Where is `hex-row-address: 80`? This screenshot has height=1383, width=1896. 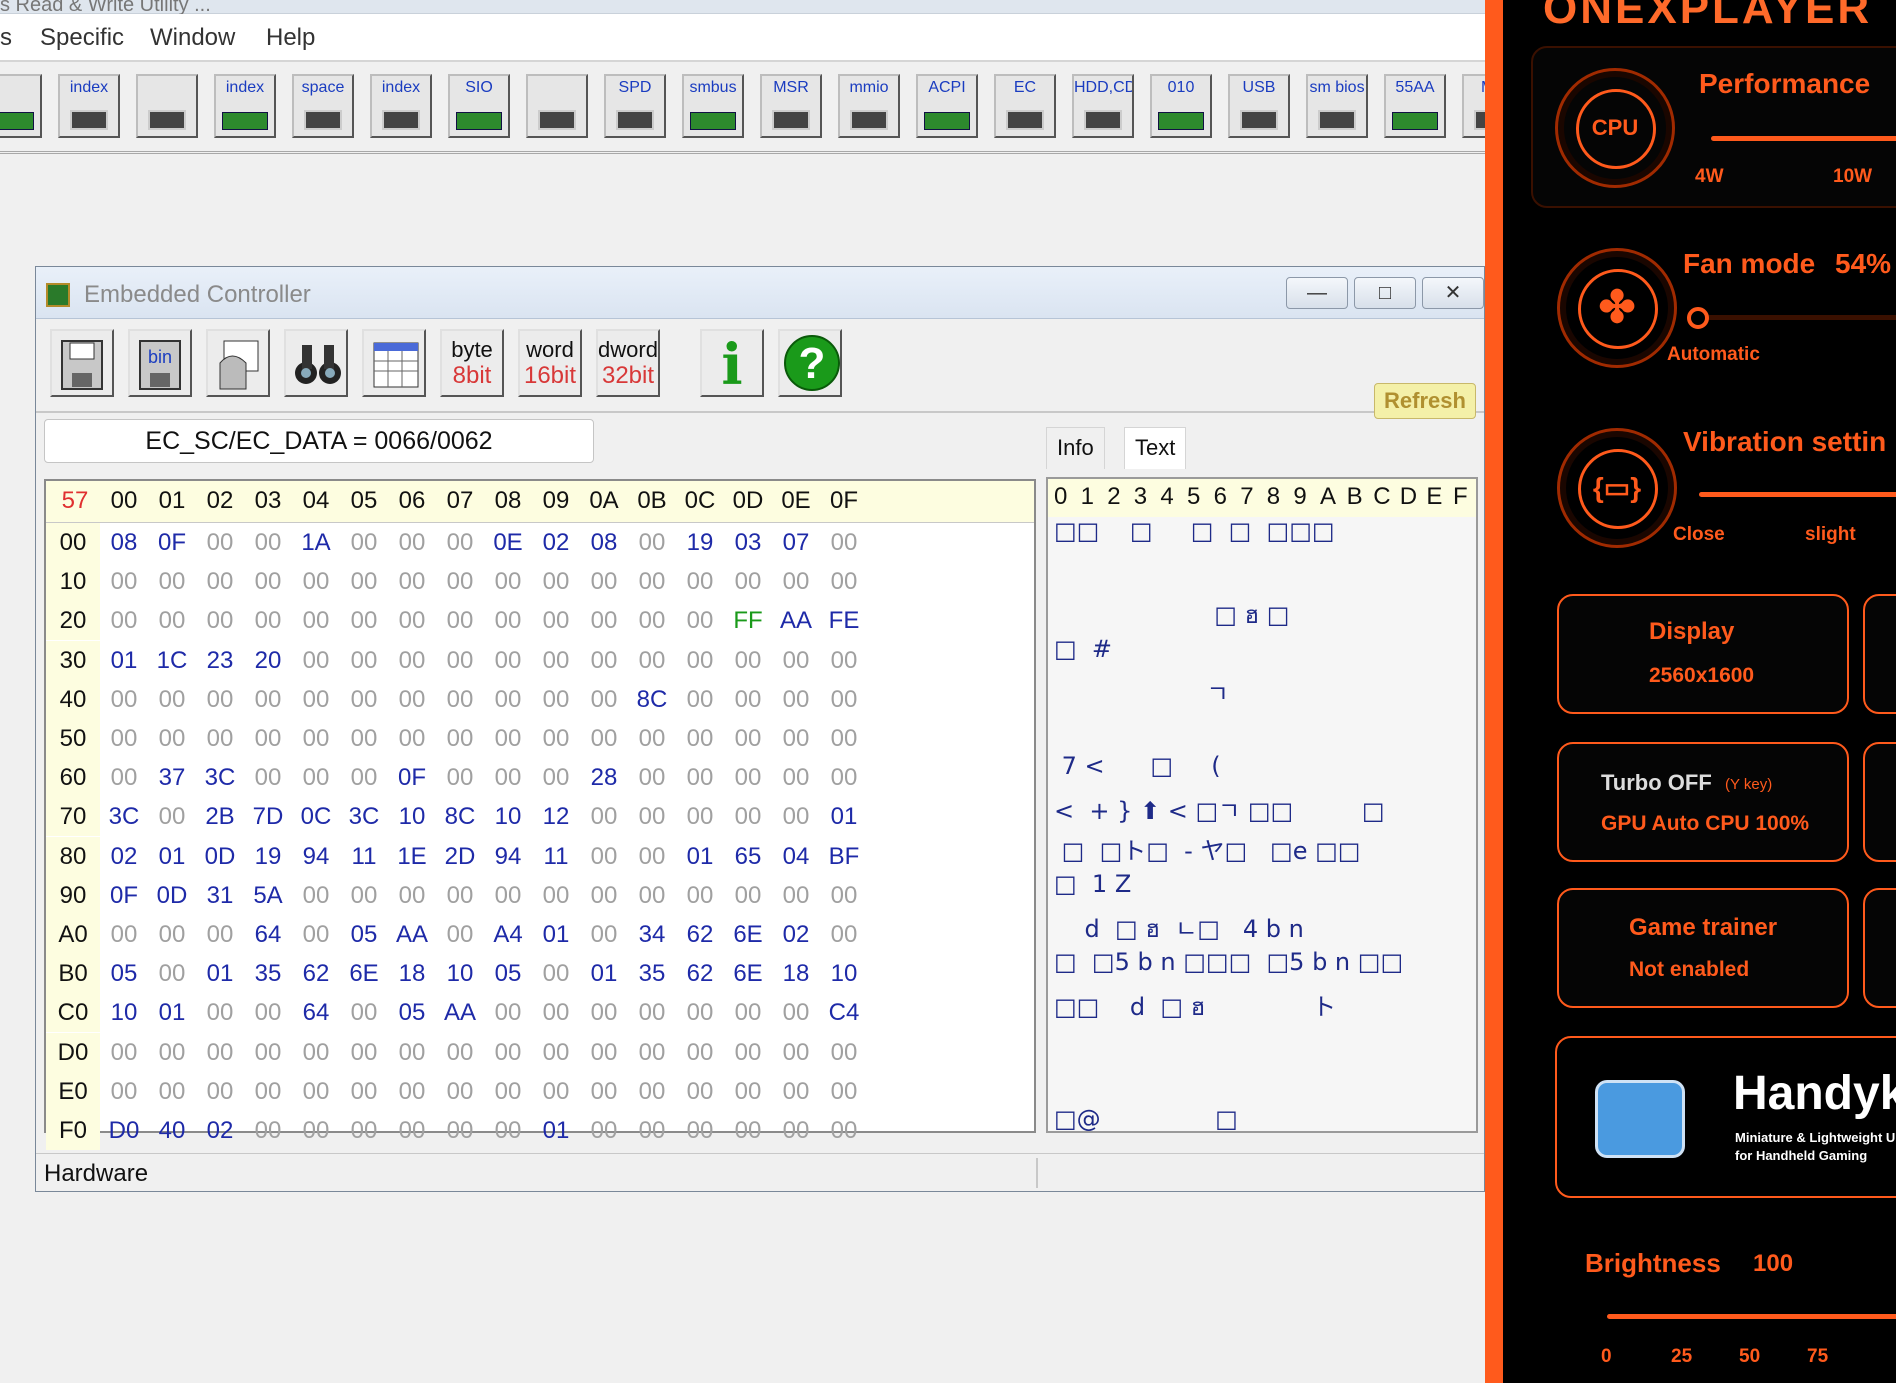
hex-row-address: 80 is located at coordinates (73, 856).